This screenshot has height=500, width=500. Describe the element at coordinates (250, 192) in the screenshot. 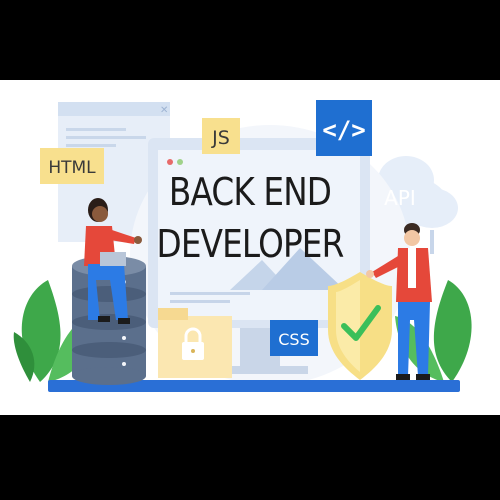

I see `title-line-1: BACK END` at that location.